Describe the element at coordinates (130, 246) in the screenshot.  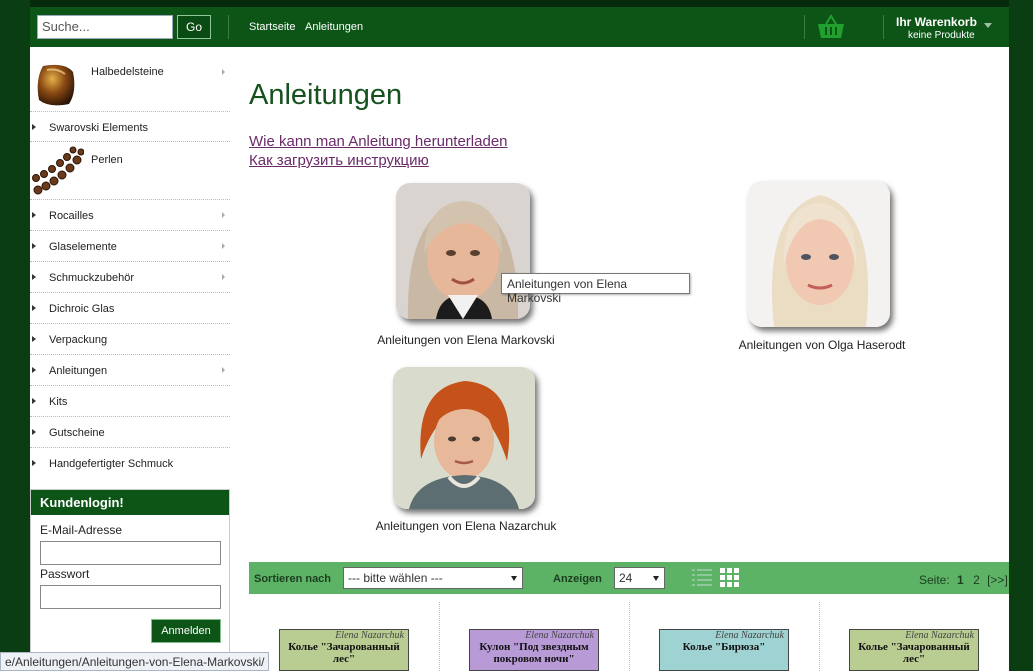
I see `sidebar-item-glaselemente: Glaselemente` at that location.